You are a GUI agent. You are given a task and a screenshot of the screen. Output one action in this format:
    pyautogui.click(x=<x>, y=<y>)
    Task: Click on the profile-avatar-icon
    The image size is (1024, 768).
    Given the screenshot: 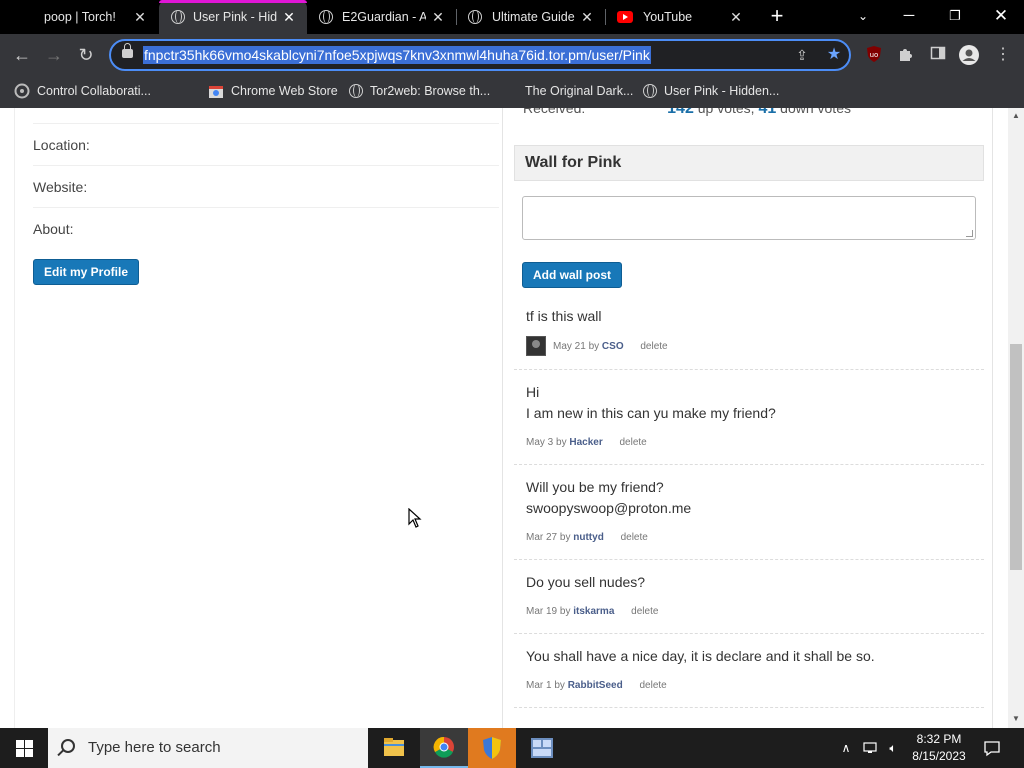 What is the action you would take?
    pyautogui.click(x=969, y=55)
    